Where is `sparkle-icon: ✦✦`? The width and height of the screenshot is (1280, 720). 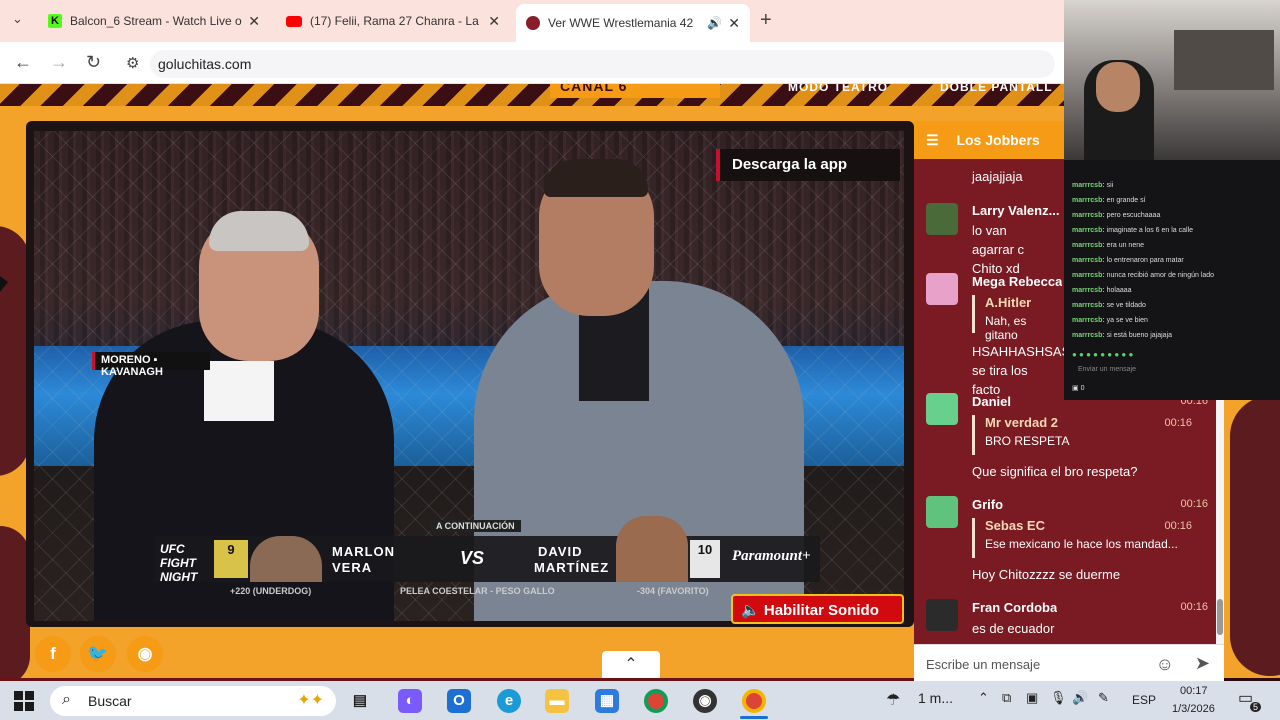 sparkle-icon: ✦✦ is located at coordinates (310, 700).